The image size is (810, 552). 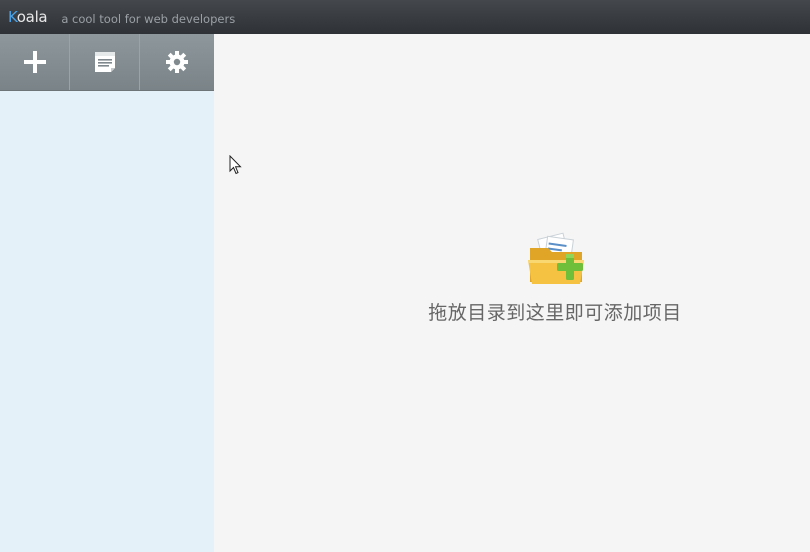 I want to click on app-name-rest: oala, so click(x=32, y=17).